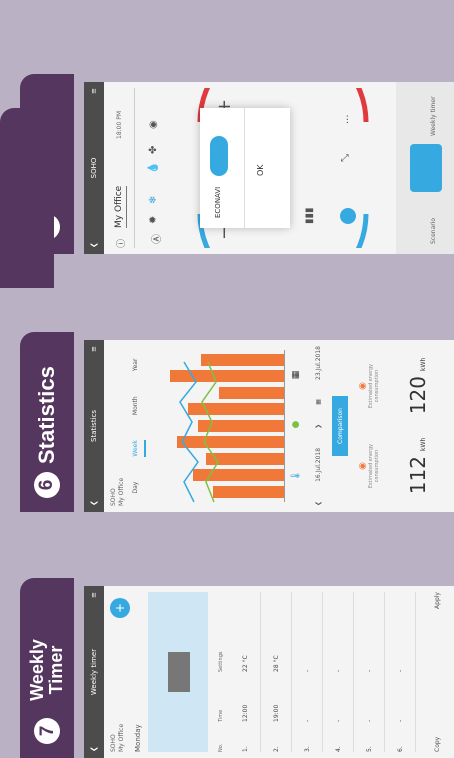 Image resolution: width=454 pixels, height=758 pixels. I want to click on energy-number: 120, so click(418, 395).